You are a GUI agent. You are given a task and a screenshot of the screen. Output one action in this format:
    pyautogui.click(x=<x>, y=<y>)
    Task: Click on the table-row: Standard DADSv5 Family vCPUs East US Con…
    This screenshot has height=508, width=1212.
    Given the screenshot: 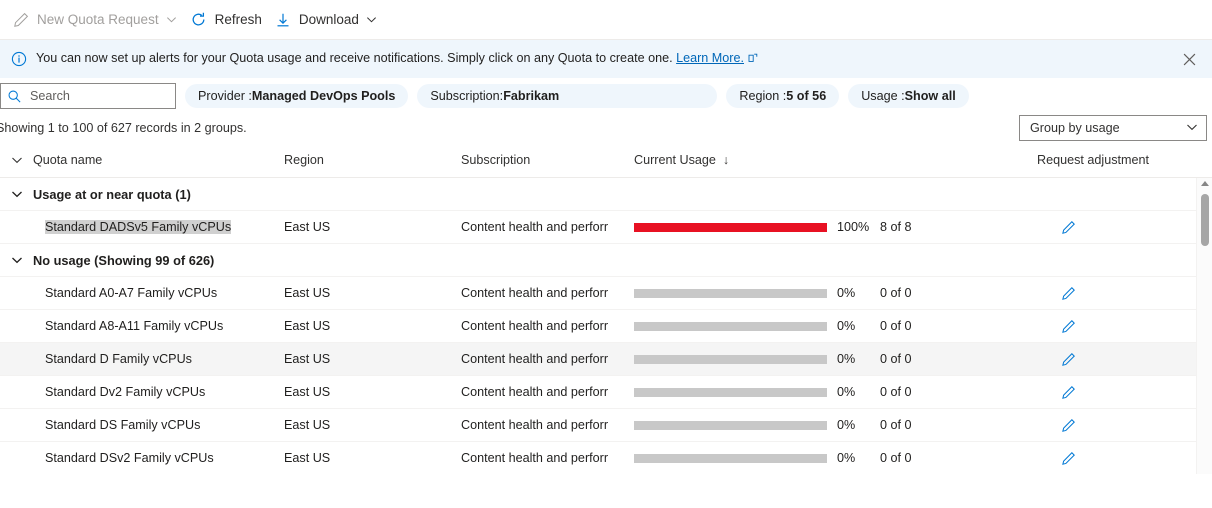 What is the action you would take?
    pyautogui.click(x=606, y=227)
    